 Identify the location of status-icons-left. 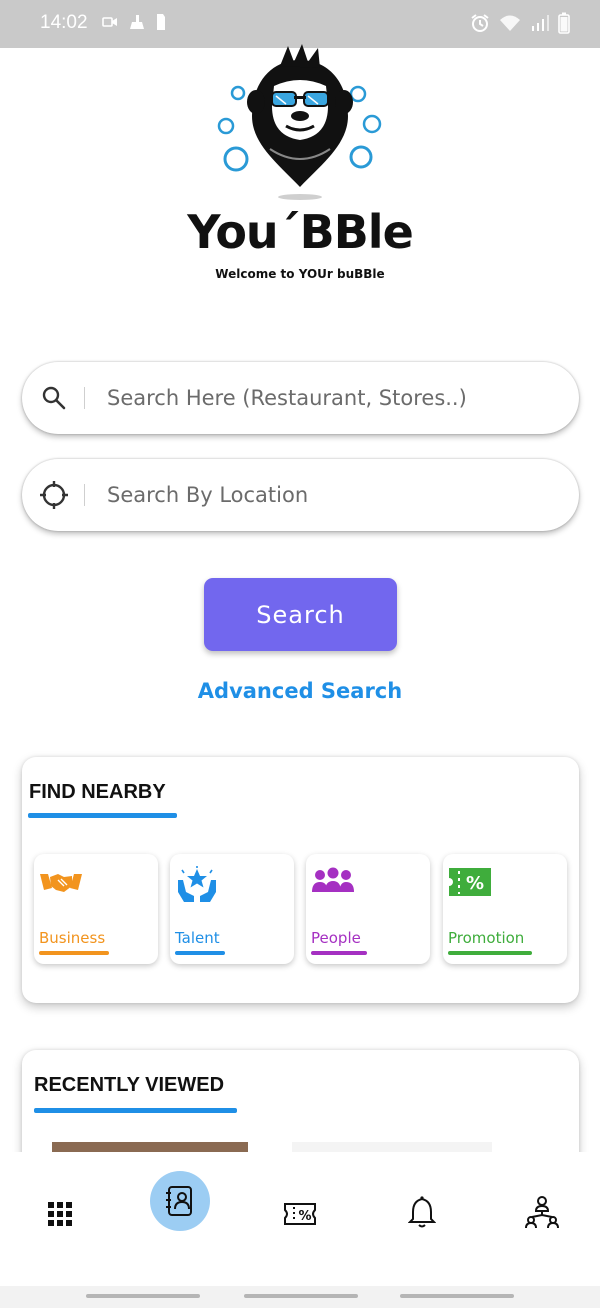
(134, 24).